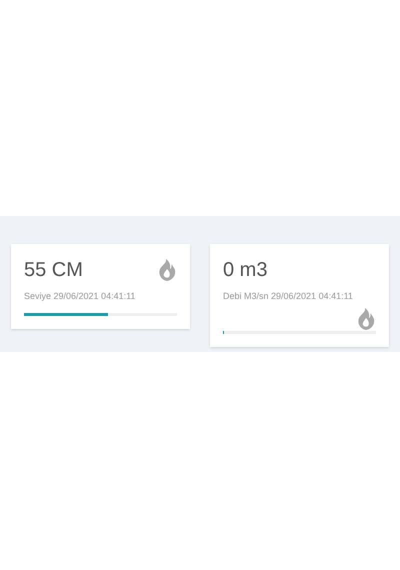  I want to click on stat-caption: Debi M3/sn 29/06/2021 04:41:11, so click(288, 296).